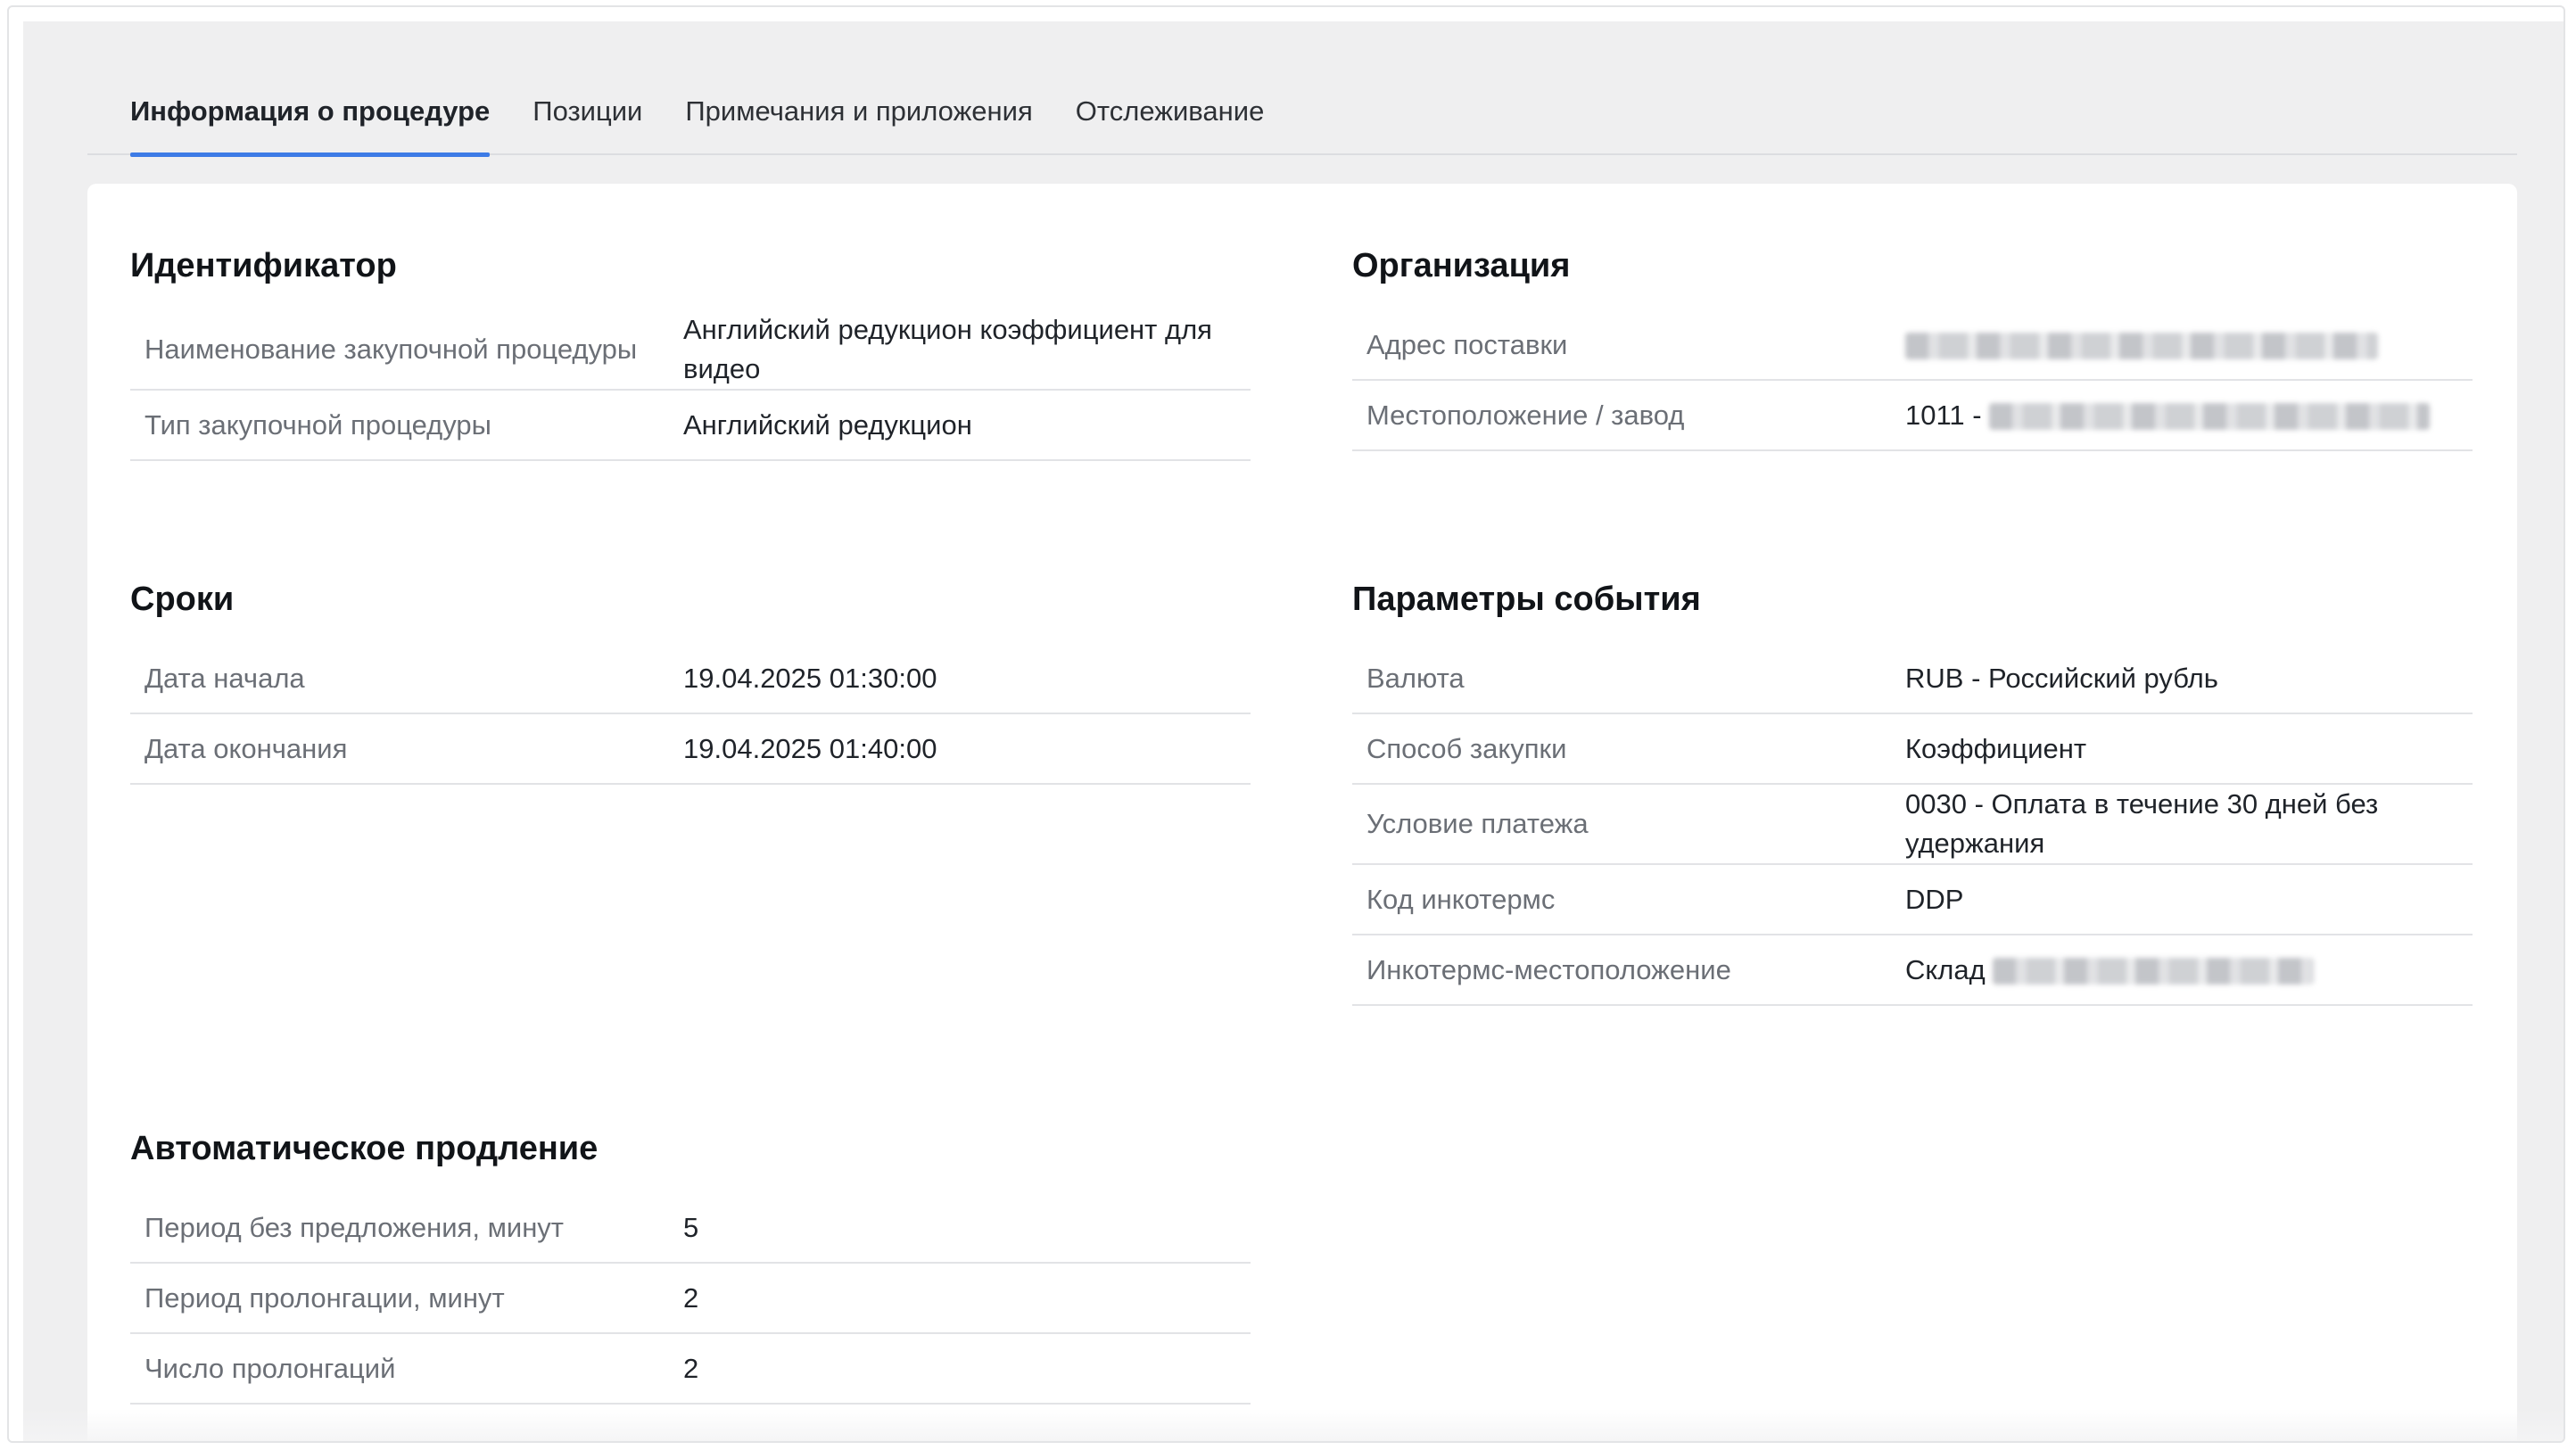 The image size is (2576, 1450). I want to click on tab-procedure-info: Информация о процедуре, so click(311, 112).